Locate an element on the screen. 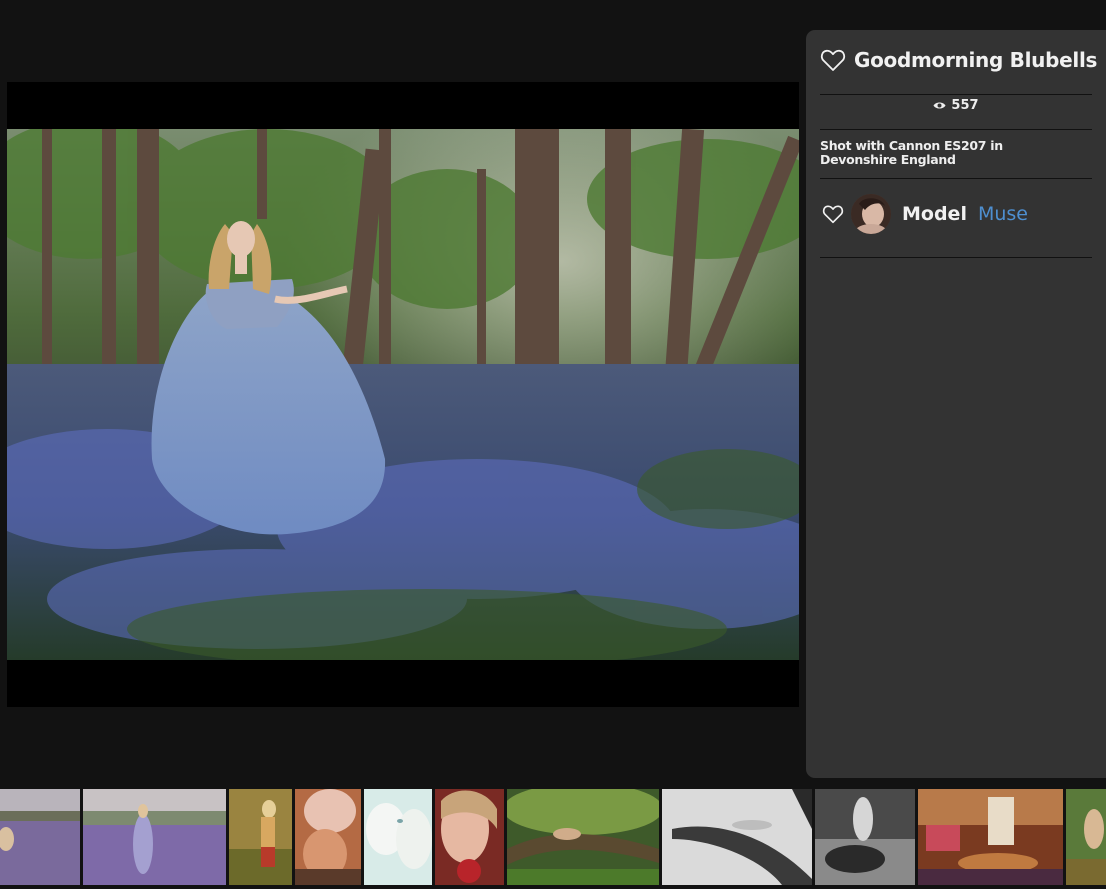 This screenshot has width=1106, height=889. thumbnail-strip is located at coordinates (553, 839).